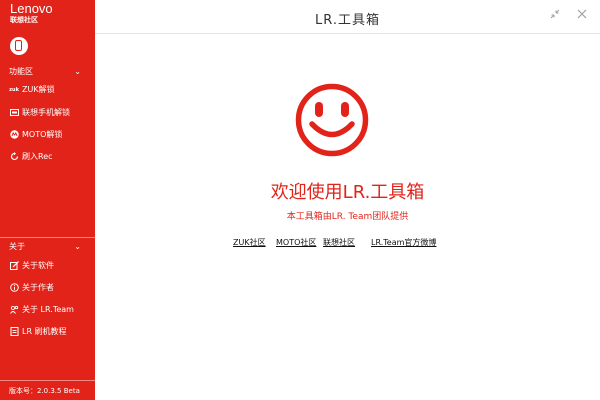 The height and width of the screenshot is (400, 600). Describe the element at coordinates (44, 331) in the screenshot. I see `sidebar-item-label: LR 刷机教程` at that location.